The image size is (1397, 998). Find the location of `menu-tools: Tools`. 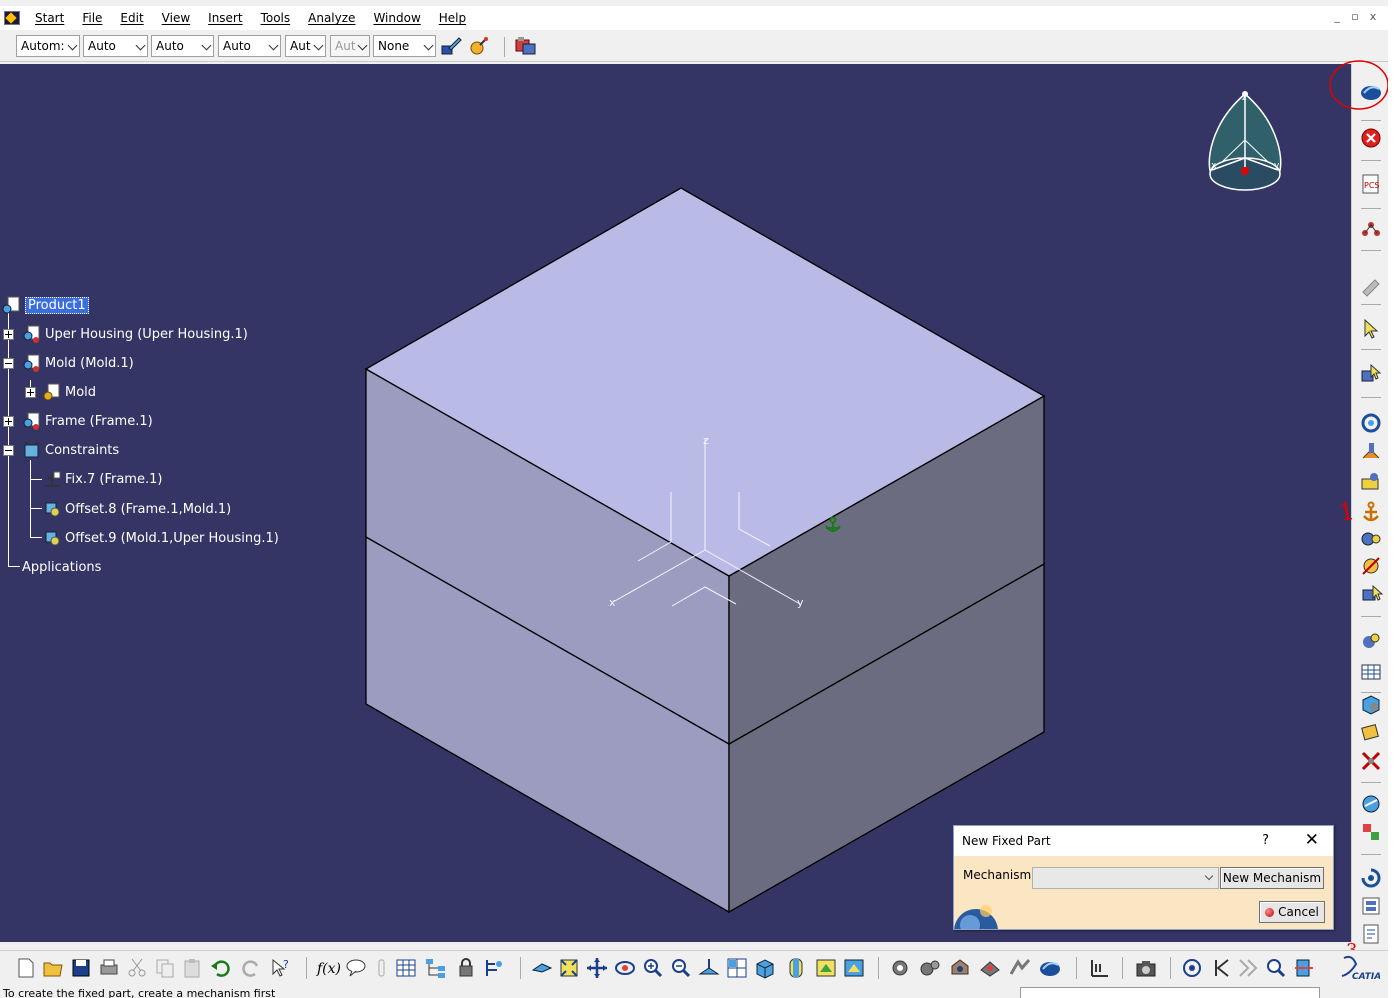

menu-tools: Tools is located at coordinates (276, 18).